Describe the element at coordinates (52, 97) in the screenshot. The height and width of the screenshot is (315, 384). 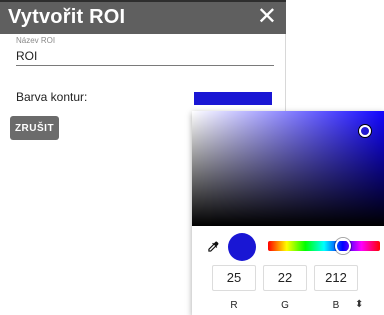
I see `contour-color-label: Barva kontur:` at that location.